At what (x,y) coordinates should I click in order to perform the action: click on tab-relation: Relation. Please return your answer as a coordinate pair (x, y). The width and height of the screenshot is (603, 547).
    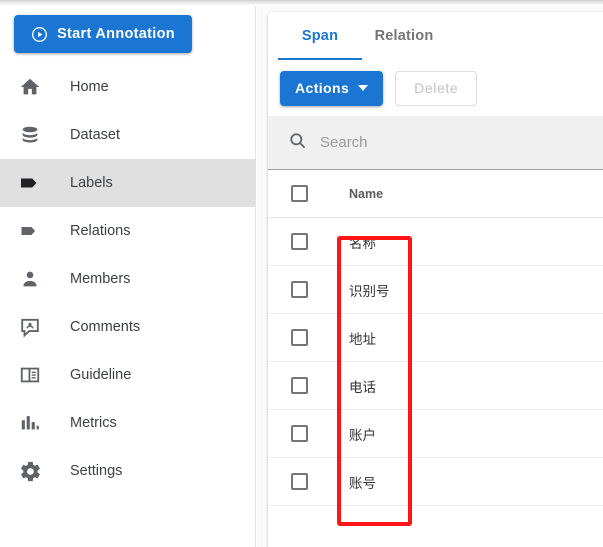
    Looking at the image, I should click on (404, 36).